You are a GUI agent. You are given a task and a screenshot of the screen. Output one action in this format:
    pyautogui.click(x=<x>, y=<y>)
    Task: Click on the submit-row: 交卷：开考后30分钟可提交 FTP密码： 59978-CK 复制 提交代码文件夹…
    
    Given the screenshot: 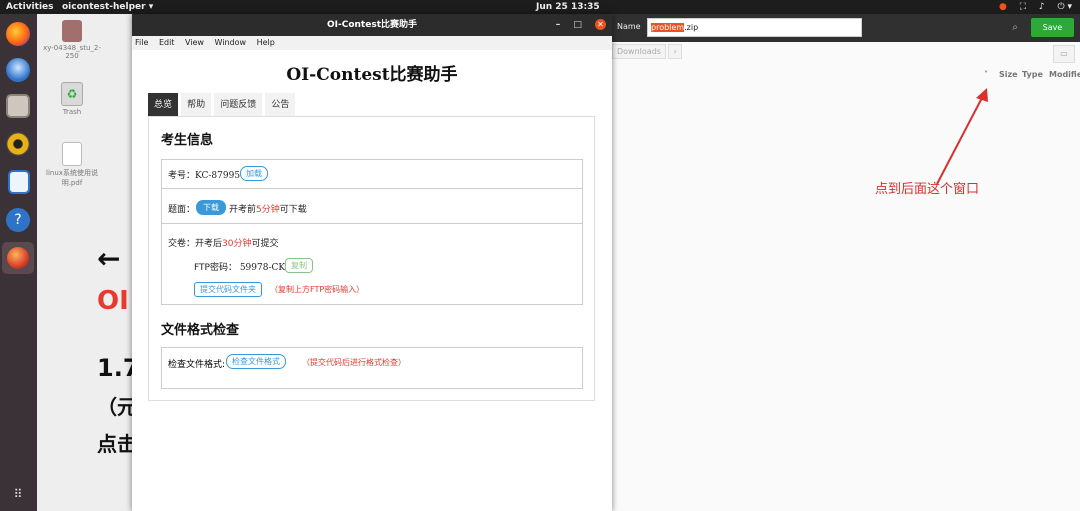 What is the action you would take?
    pyautogui.click(x=372, y=264)
    